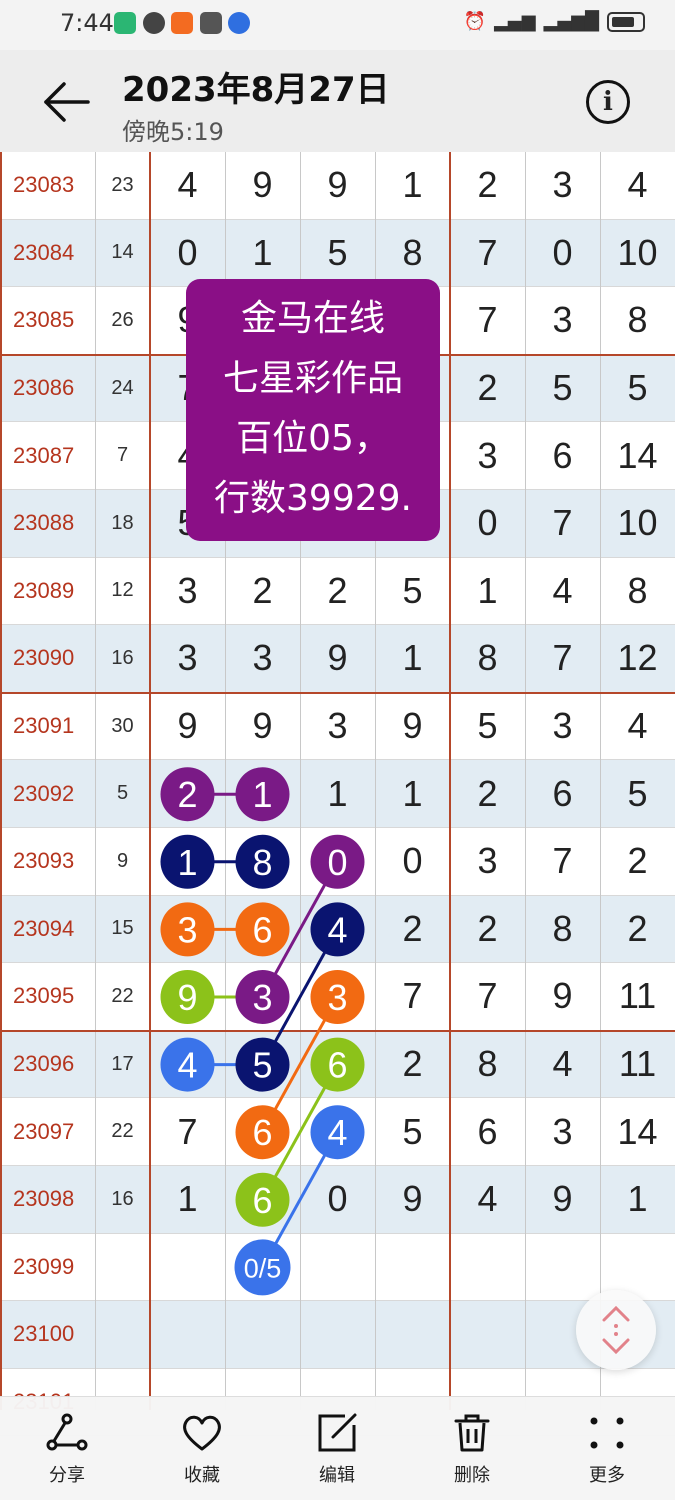 This screenshot has height=1500, width=675. I want to click on more-button: 更多, so click(607, 1450).